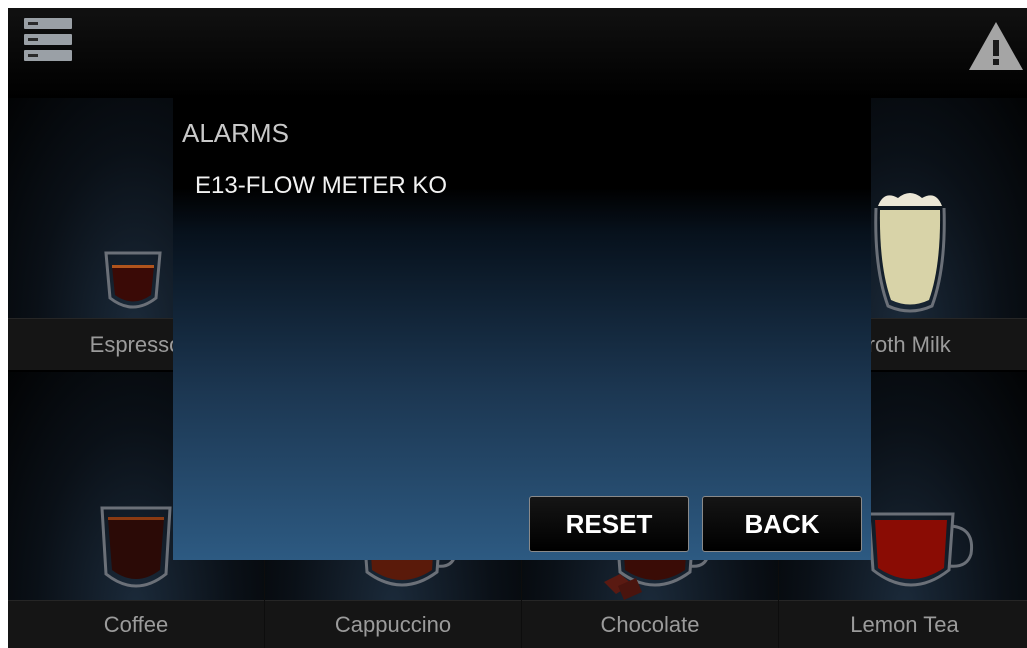  I want to click on tea-cup-icon, so click(920, 549).